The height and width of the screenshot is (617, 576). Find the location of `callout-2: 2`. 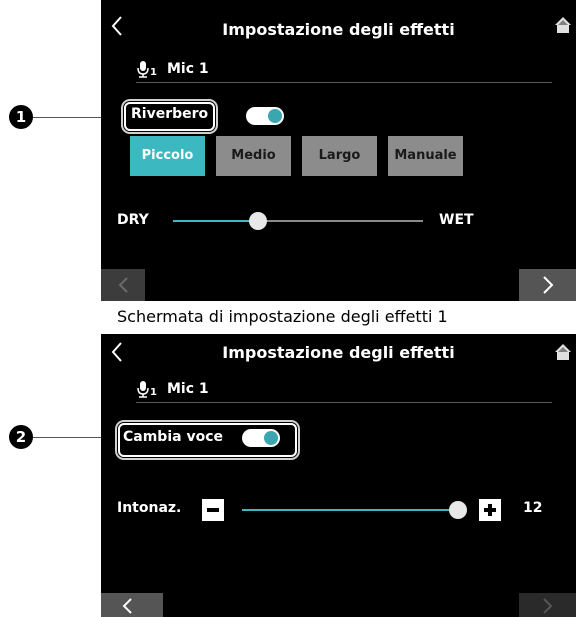

callout-2: 2 is located at coordinates (21, 437).